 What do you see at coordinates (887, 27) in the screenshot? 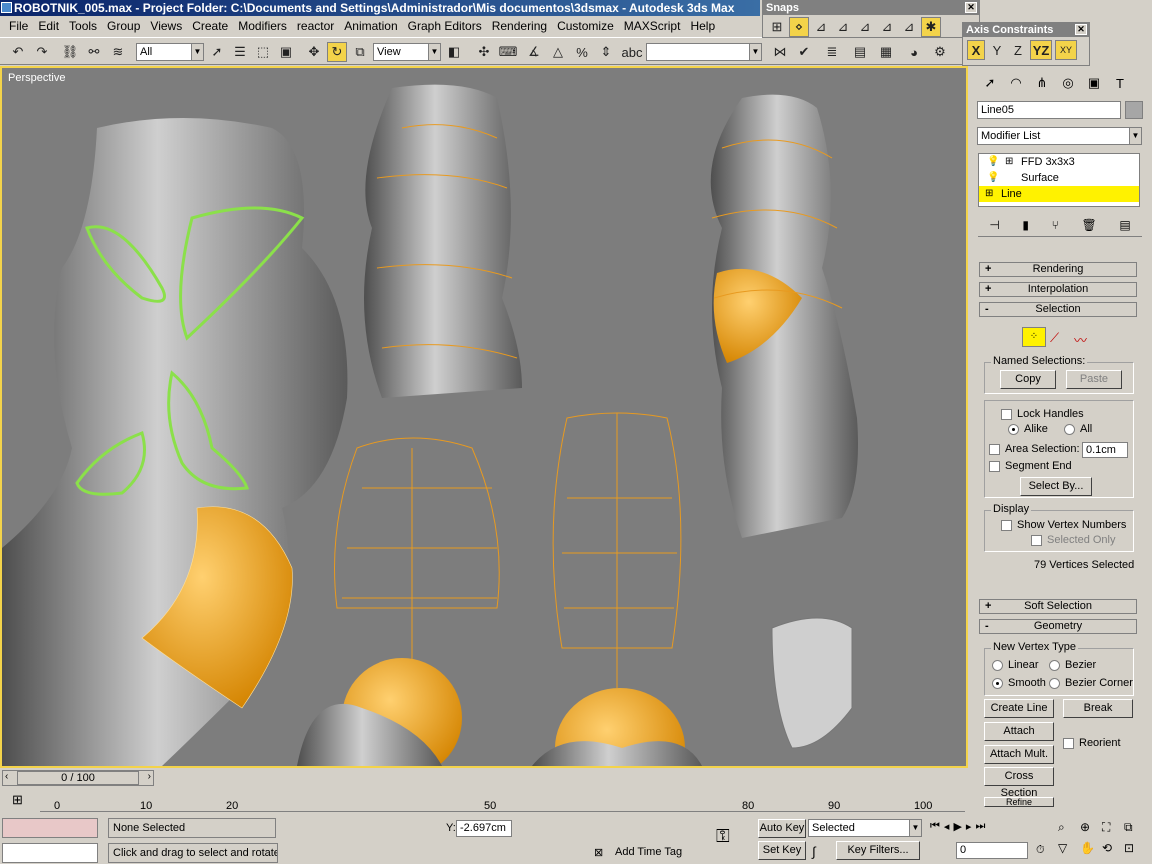
I see `face-snap-icon: ⊿` at bounding box center [887, 27].